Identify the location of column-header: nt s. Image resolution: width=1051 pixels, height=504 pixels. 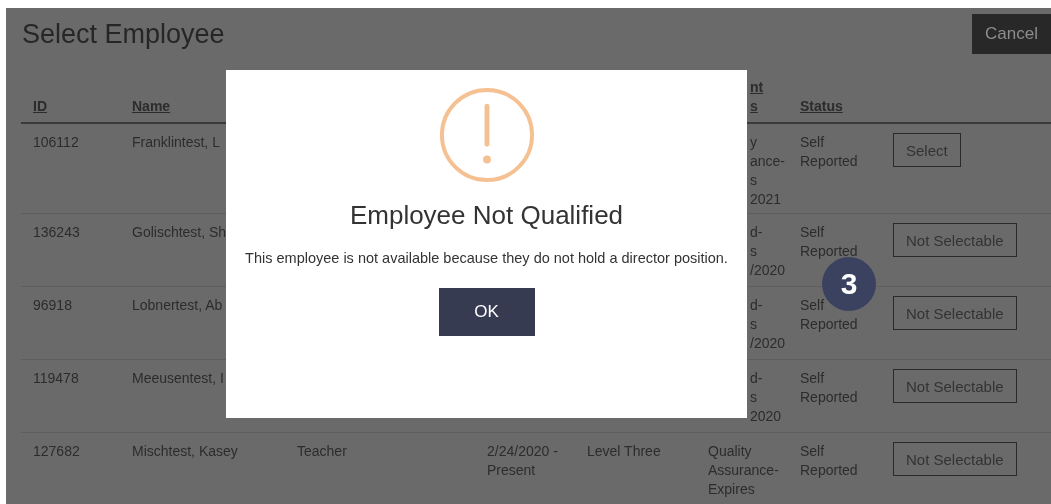
(757, 97).